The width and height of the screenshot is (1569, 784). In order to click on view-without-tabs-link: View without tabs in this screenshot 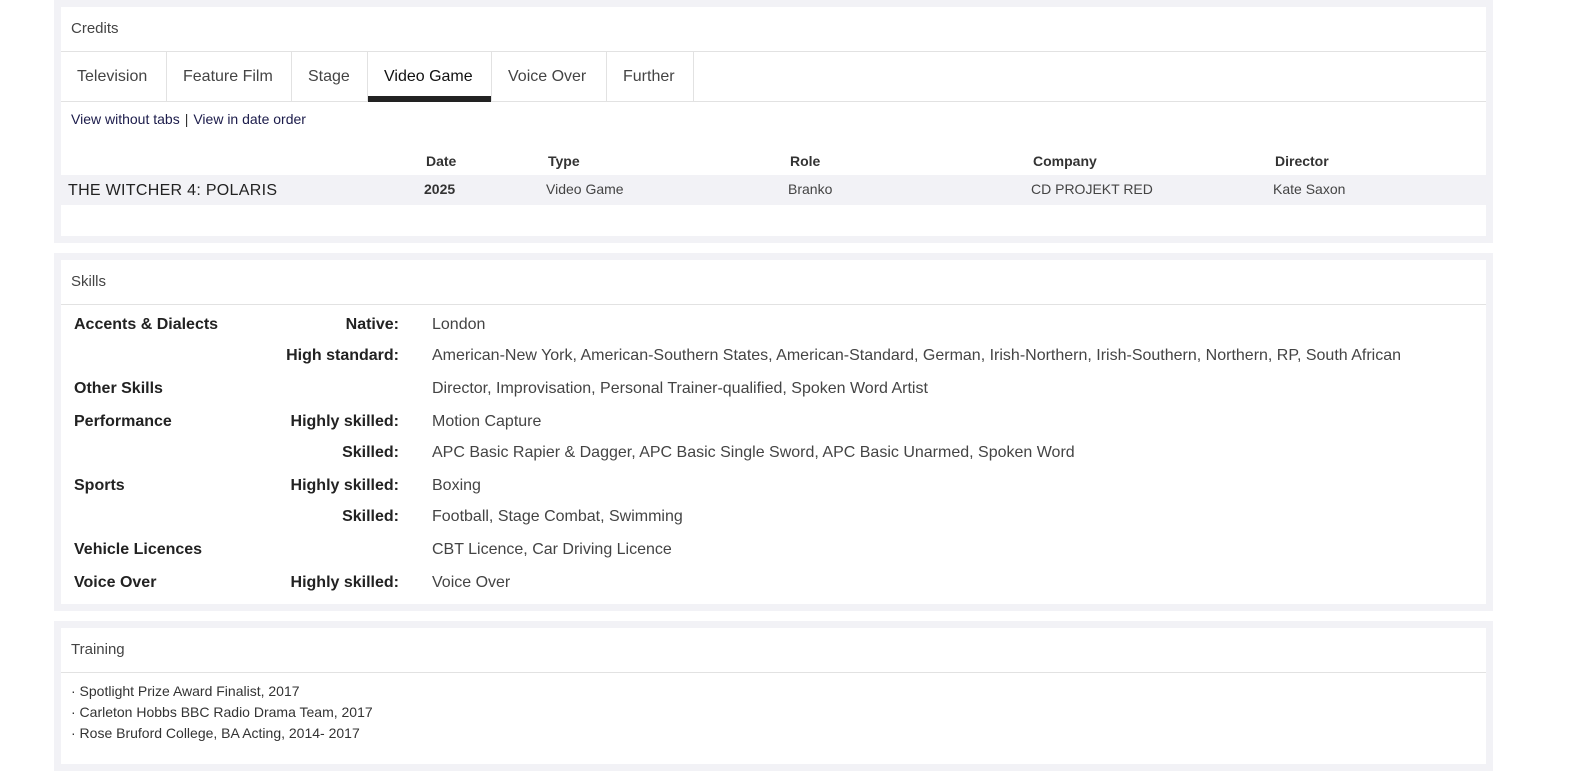, I will do `click(125, 119)`.